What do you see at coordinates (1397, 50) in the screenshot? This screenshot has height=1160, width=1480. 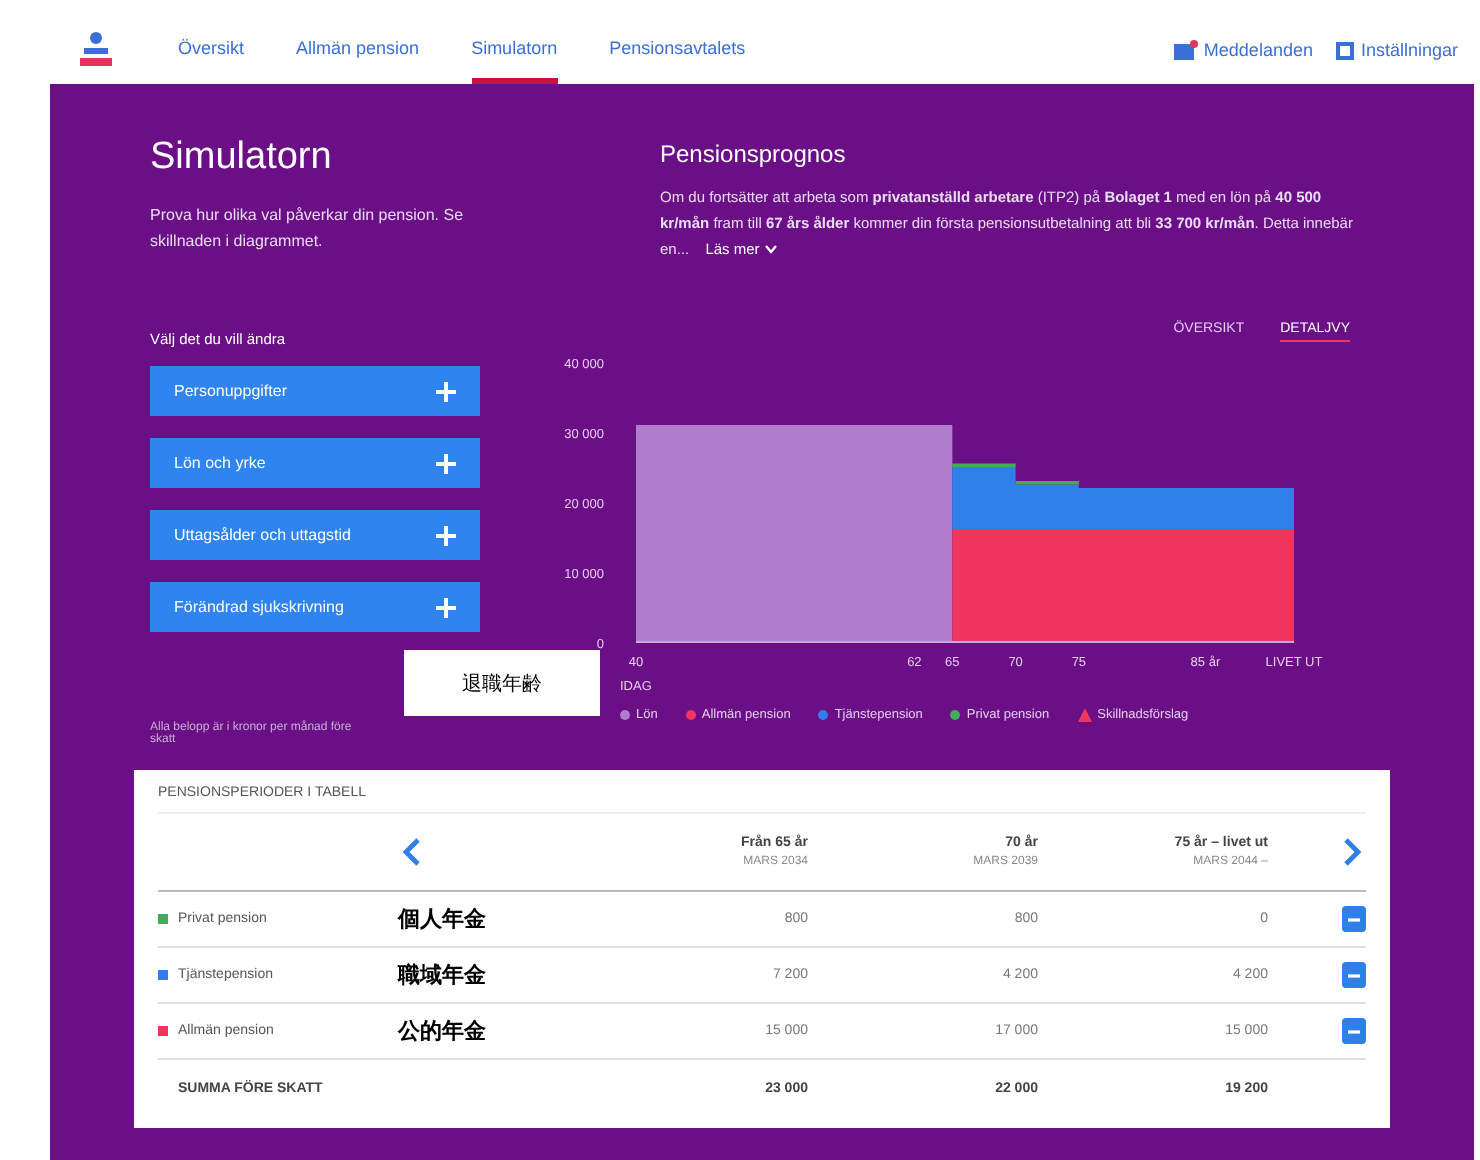 I see `settings-link: Inställningar` at bounding box center [1397, 50].